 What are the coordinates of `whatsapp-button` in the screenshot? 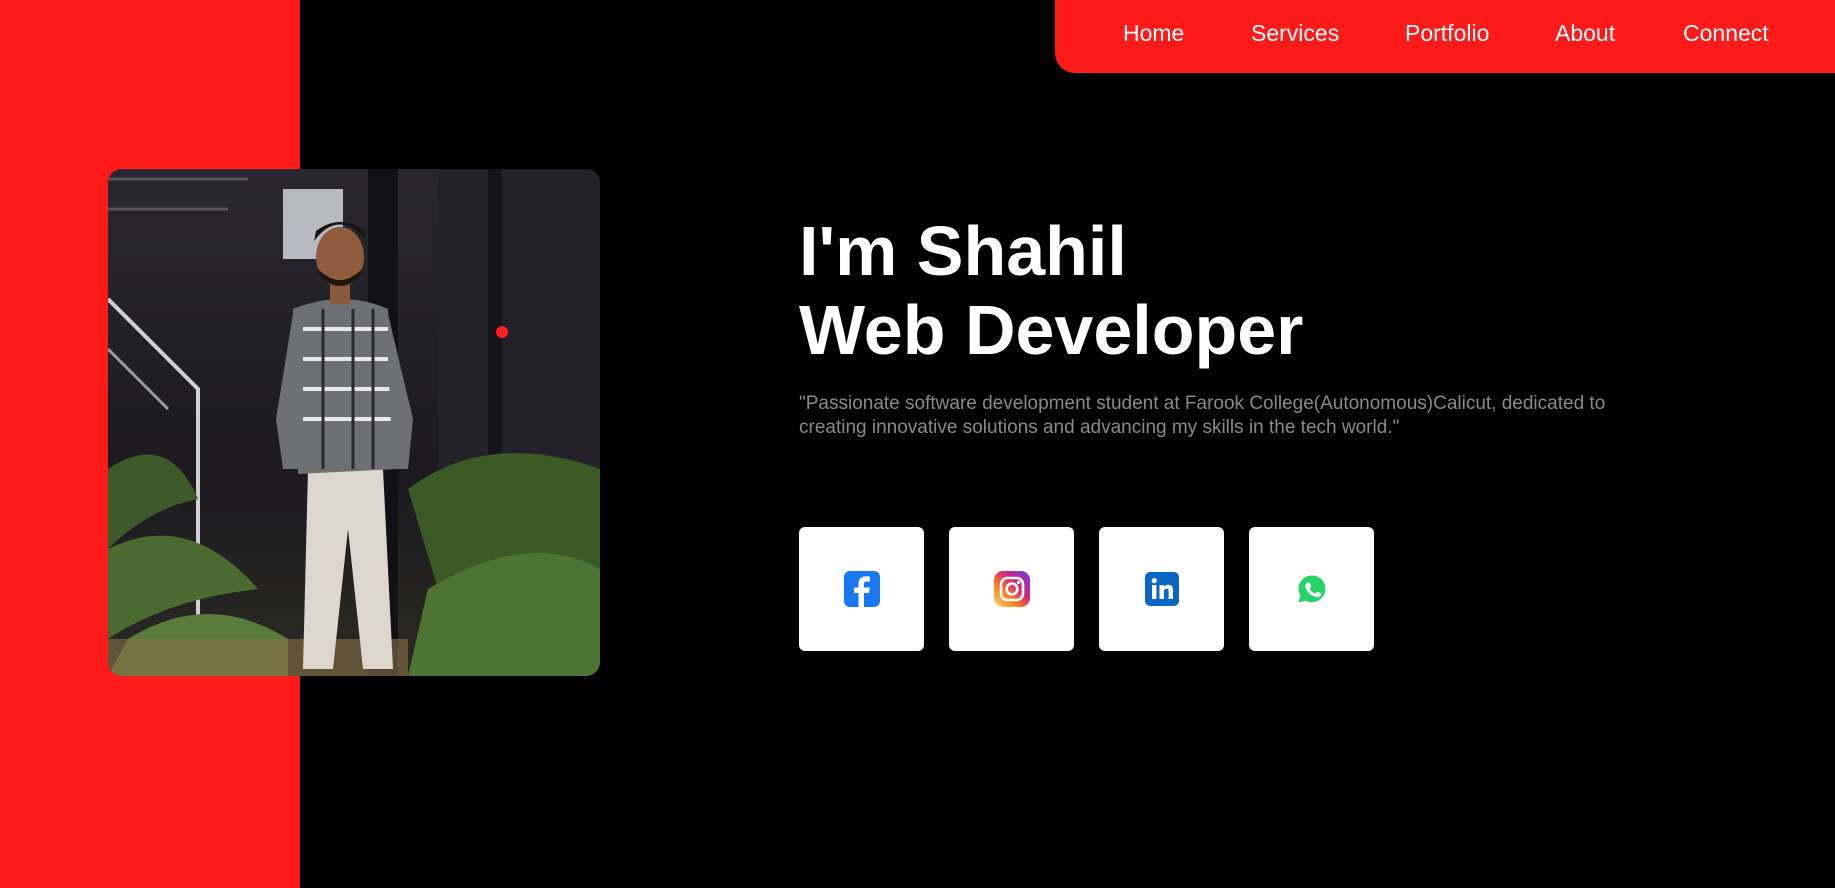 It's located at (1311, 589).